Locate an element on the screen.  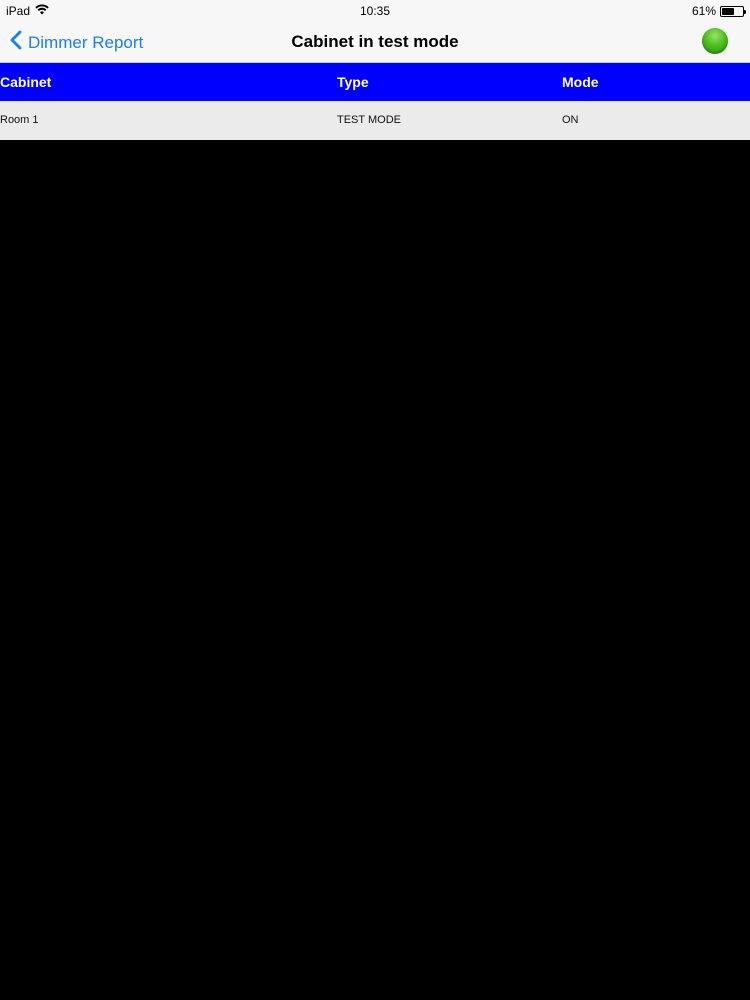
battery-fill is located at coordinates (728, 11).